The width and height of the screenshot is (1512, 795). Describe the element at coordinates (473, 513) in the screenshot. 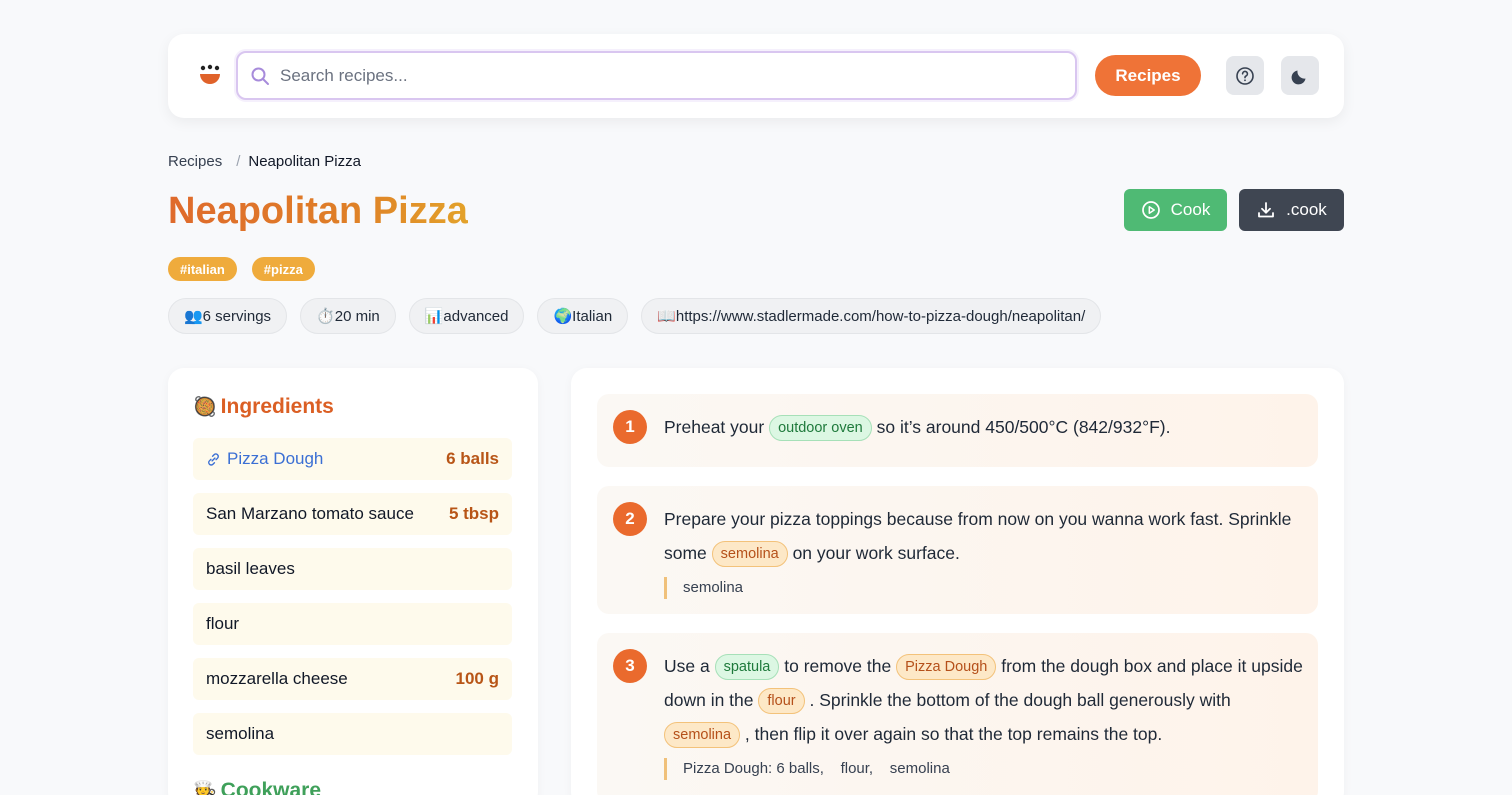

I see `ingredient-quantity: 5 tbsp` at that location.